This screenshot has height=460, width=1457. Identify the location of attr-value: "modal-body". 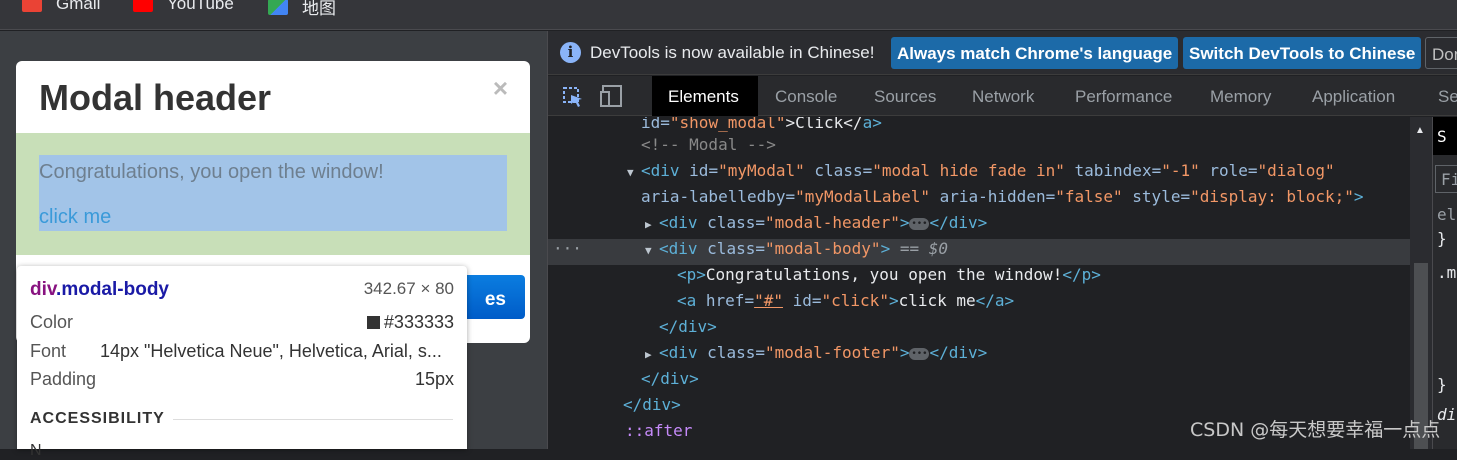
(822, 248).